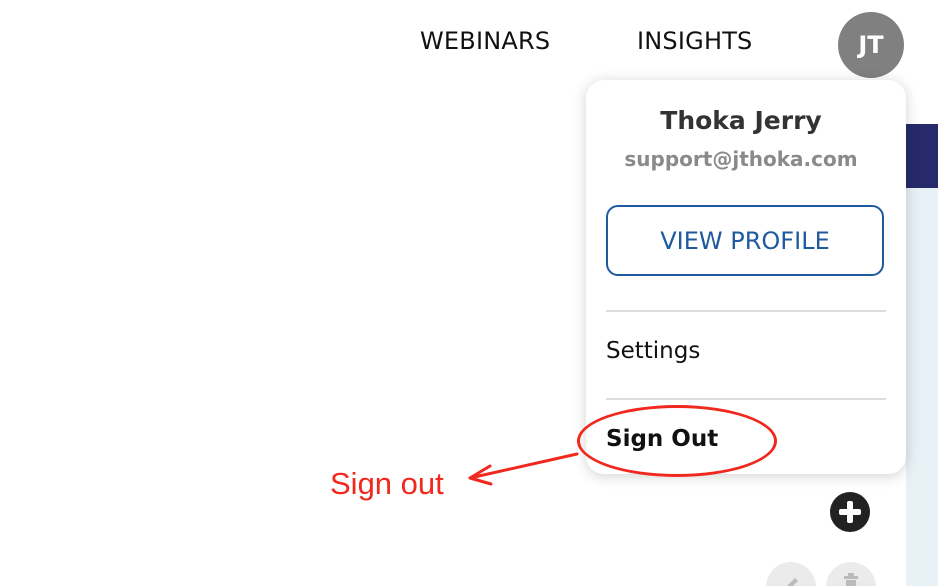 Image resolution: width=938 pixels, height=586 pixels. I want to click on delete-button, so click(851, 574).